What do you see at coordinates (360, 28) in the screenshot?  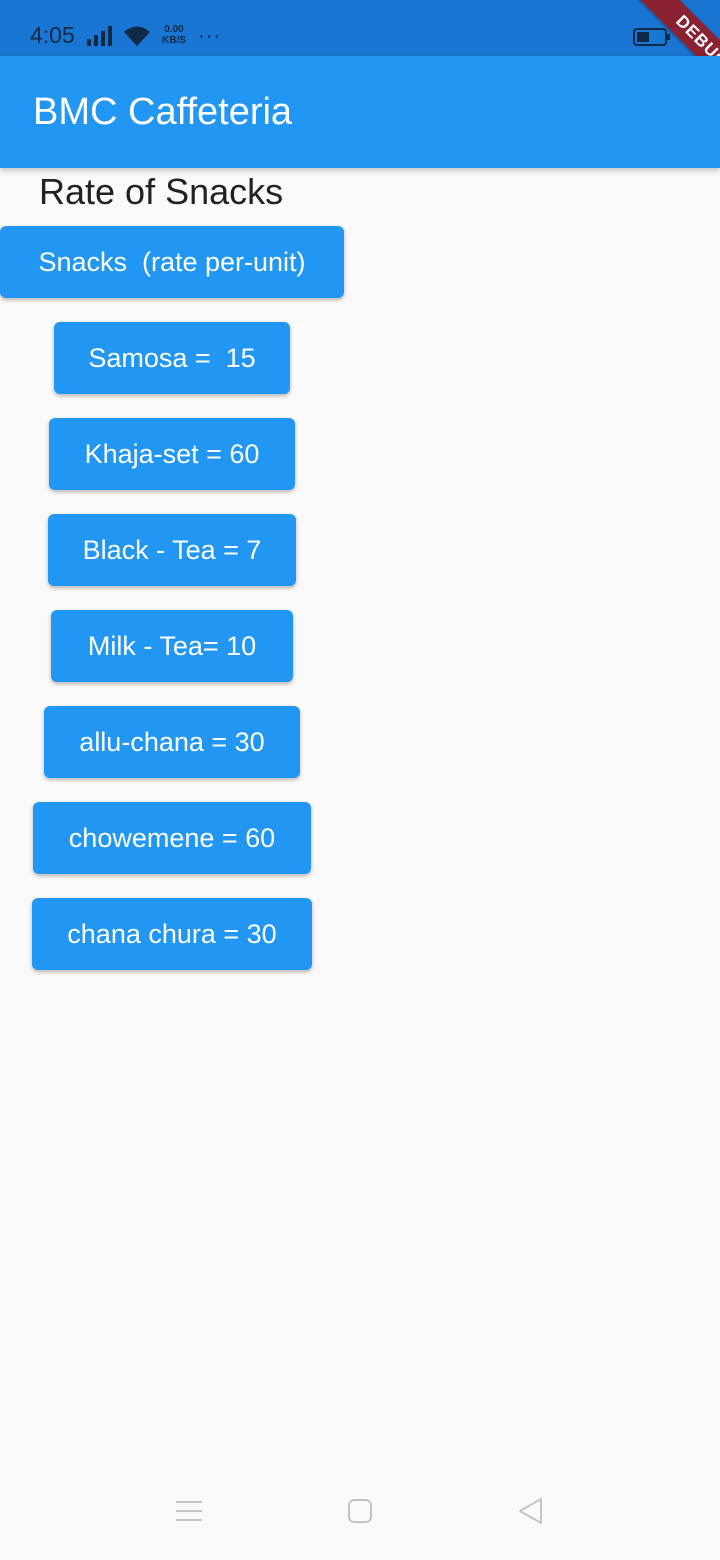 I see `status-bar: 4:05 0.00 KB/S ···` at bounding box center [360, 28].